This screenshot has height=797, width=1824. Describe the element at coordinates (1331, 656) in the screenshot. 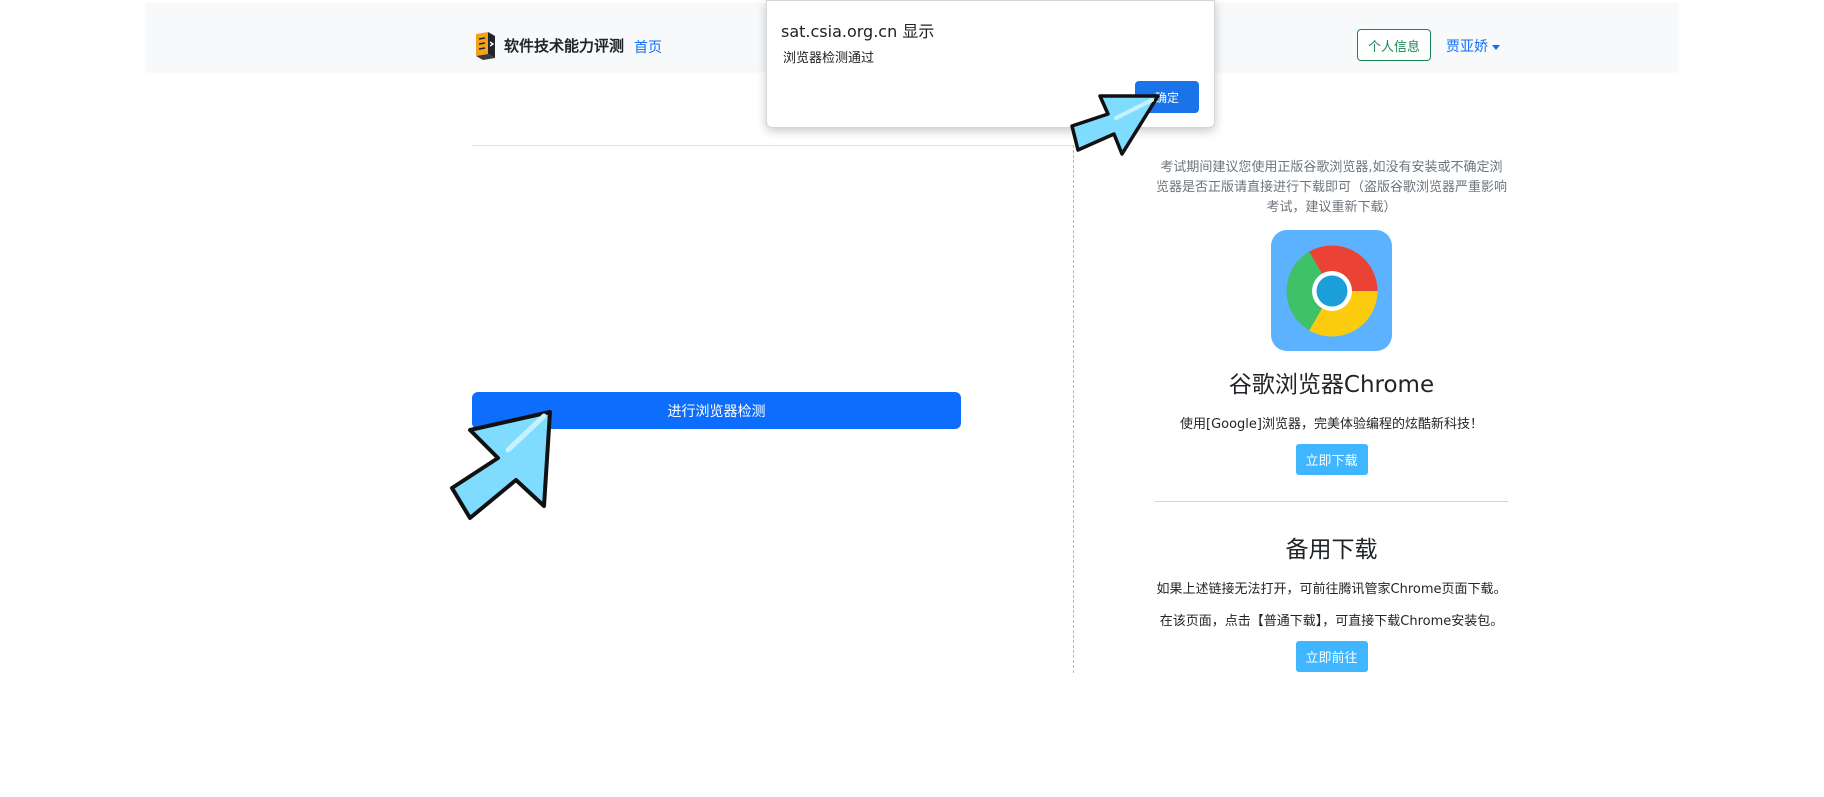

I see `go-now-button: 立即前往` at that location.